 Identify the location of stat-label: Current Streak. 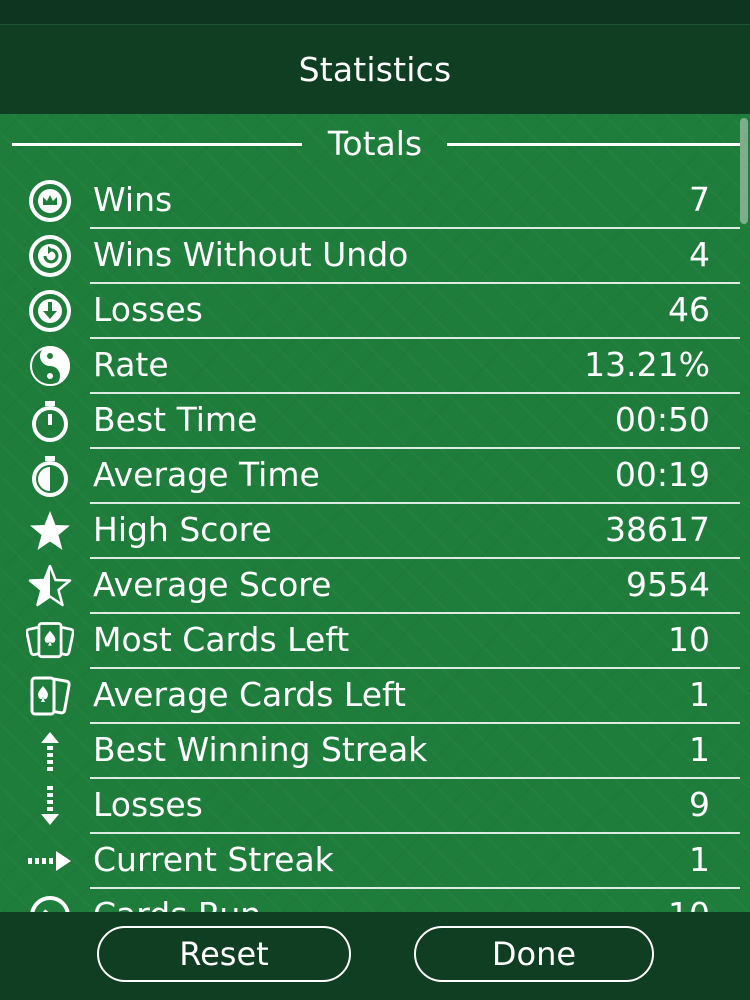
(213, 859).